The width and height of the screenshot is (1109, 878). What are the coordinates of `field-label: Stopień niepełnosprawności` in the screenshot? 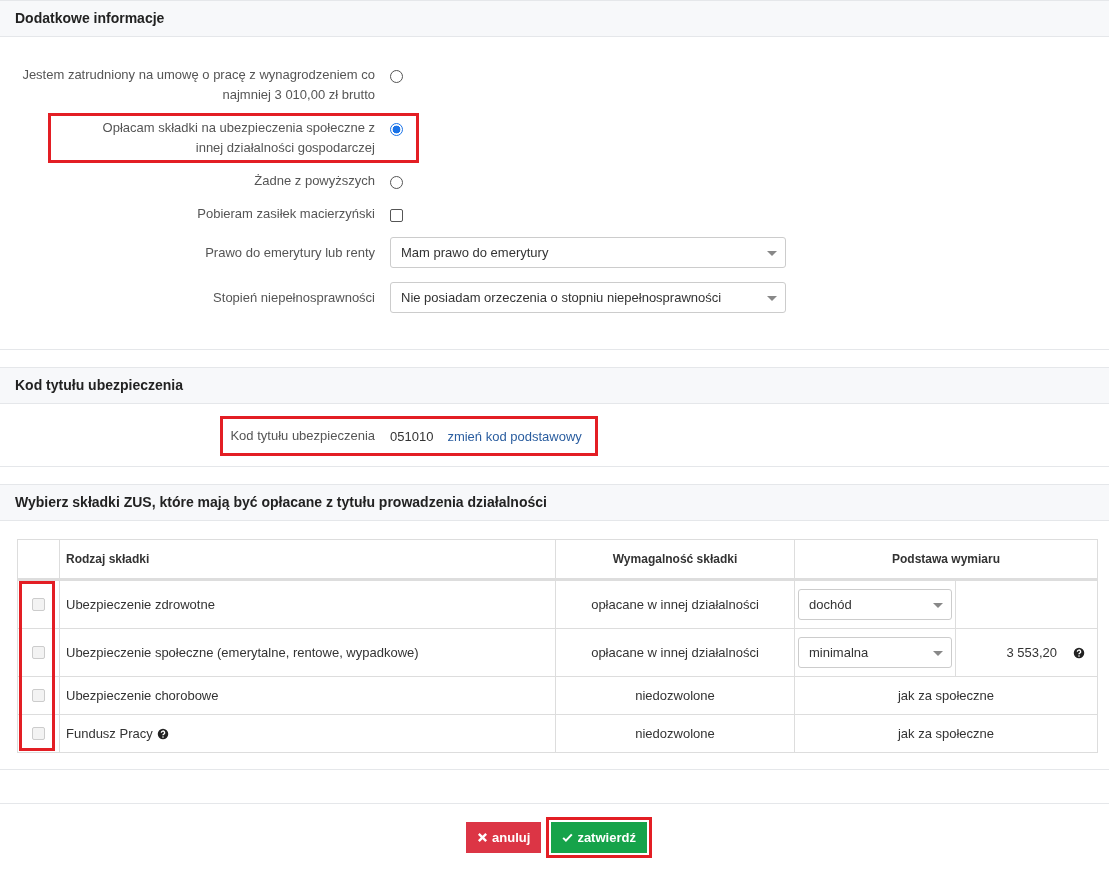 It's located at (293, 297).